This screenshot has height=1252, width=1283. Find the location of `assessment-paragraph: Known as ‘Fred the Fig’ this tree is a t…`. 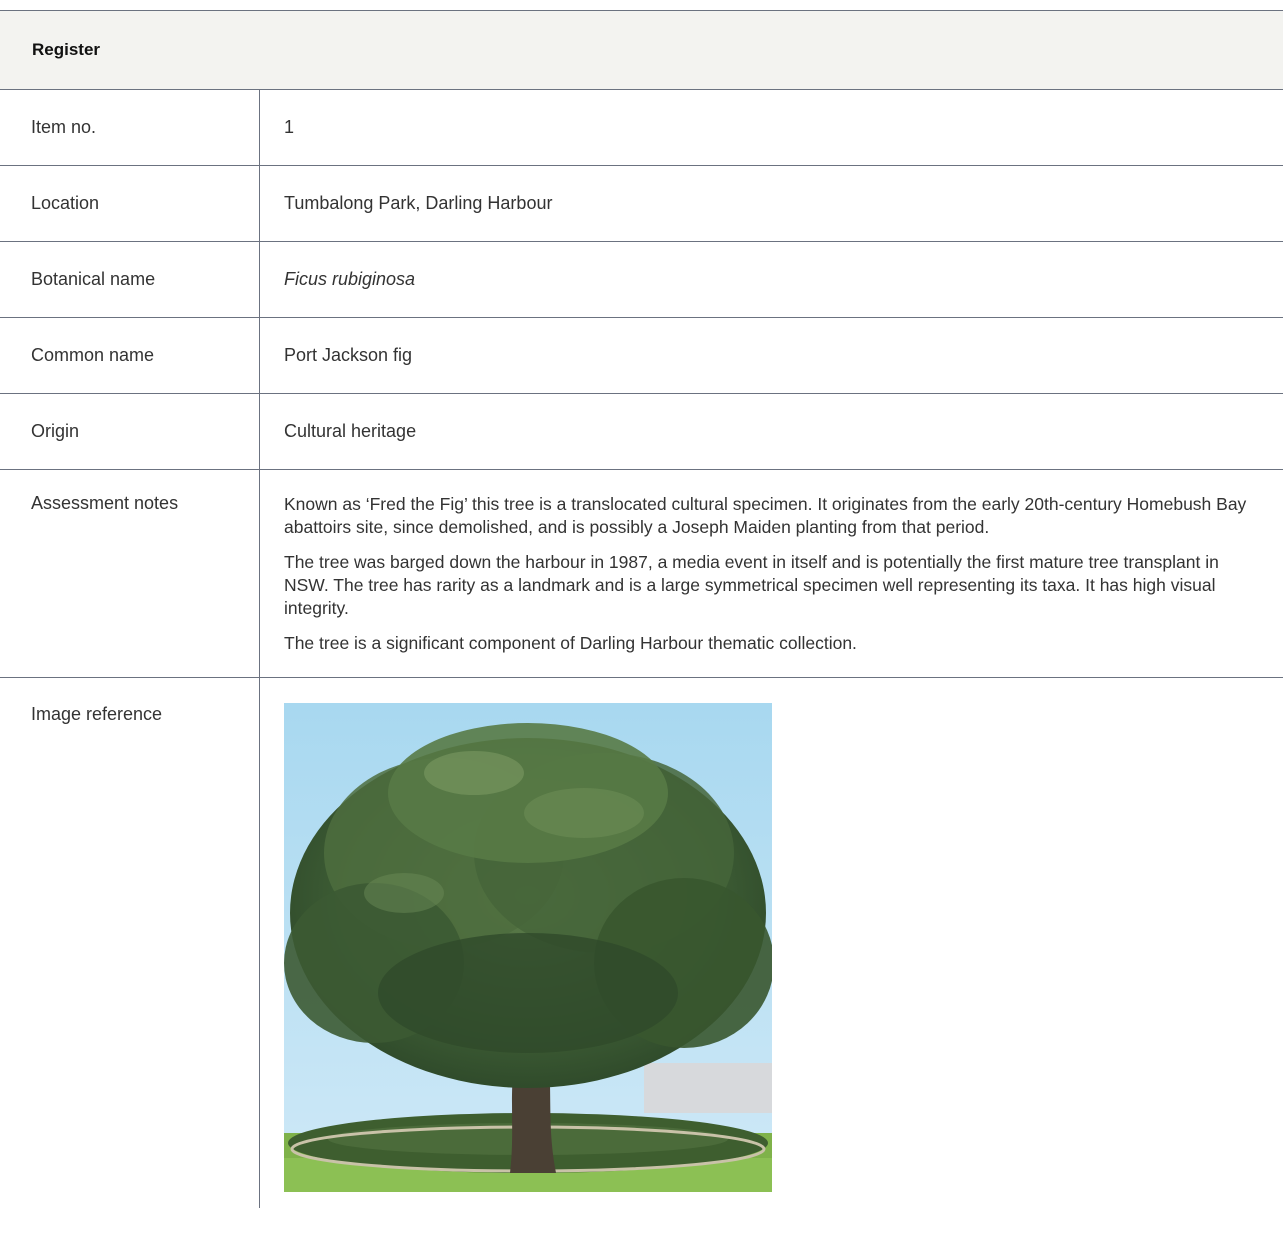

assessment-paragraph: Known as ‘Fred the Fig’ this tree is a t… is located at coordinates (765, 515).